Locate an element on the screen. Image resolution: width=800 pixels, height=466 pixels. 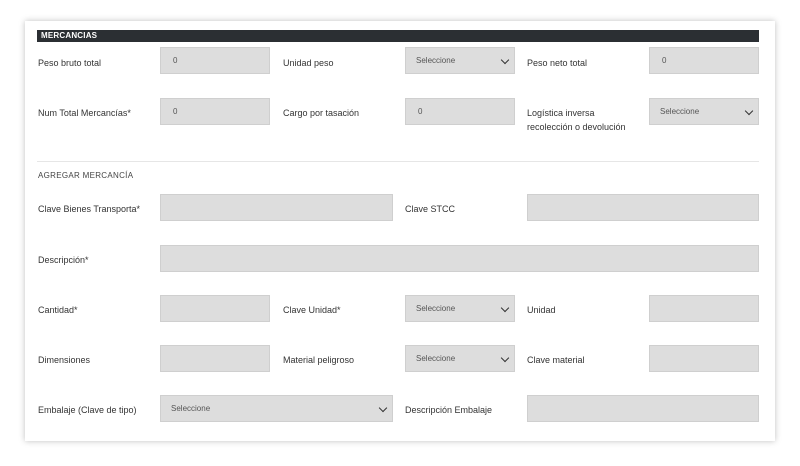
clave-material-label: Clave material is located at coordinates (556, 360).